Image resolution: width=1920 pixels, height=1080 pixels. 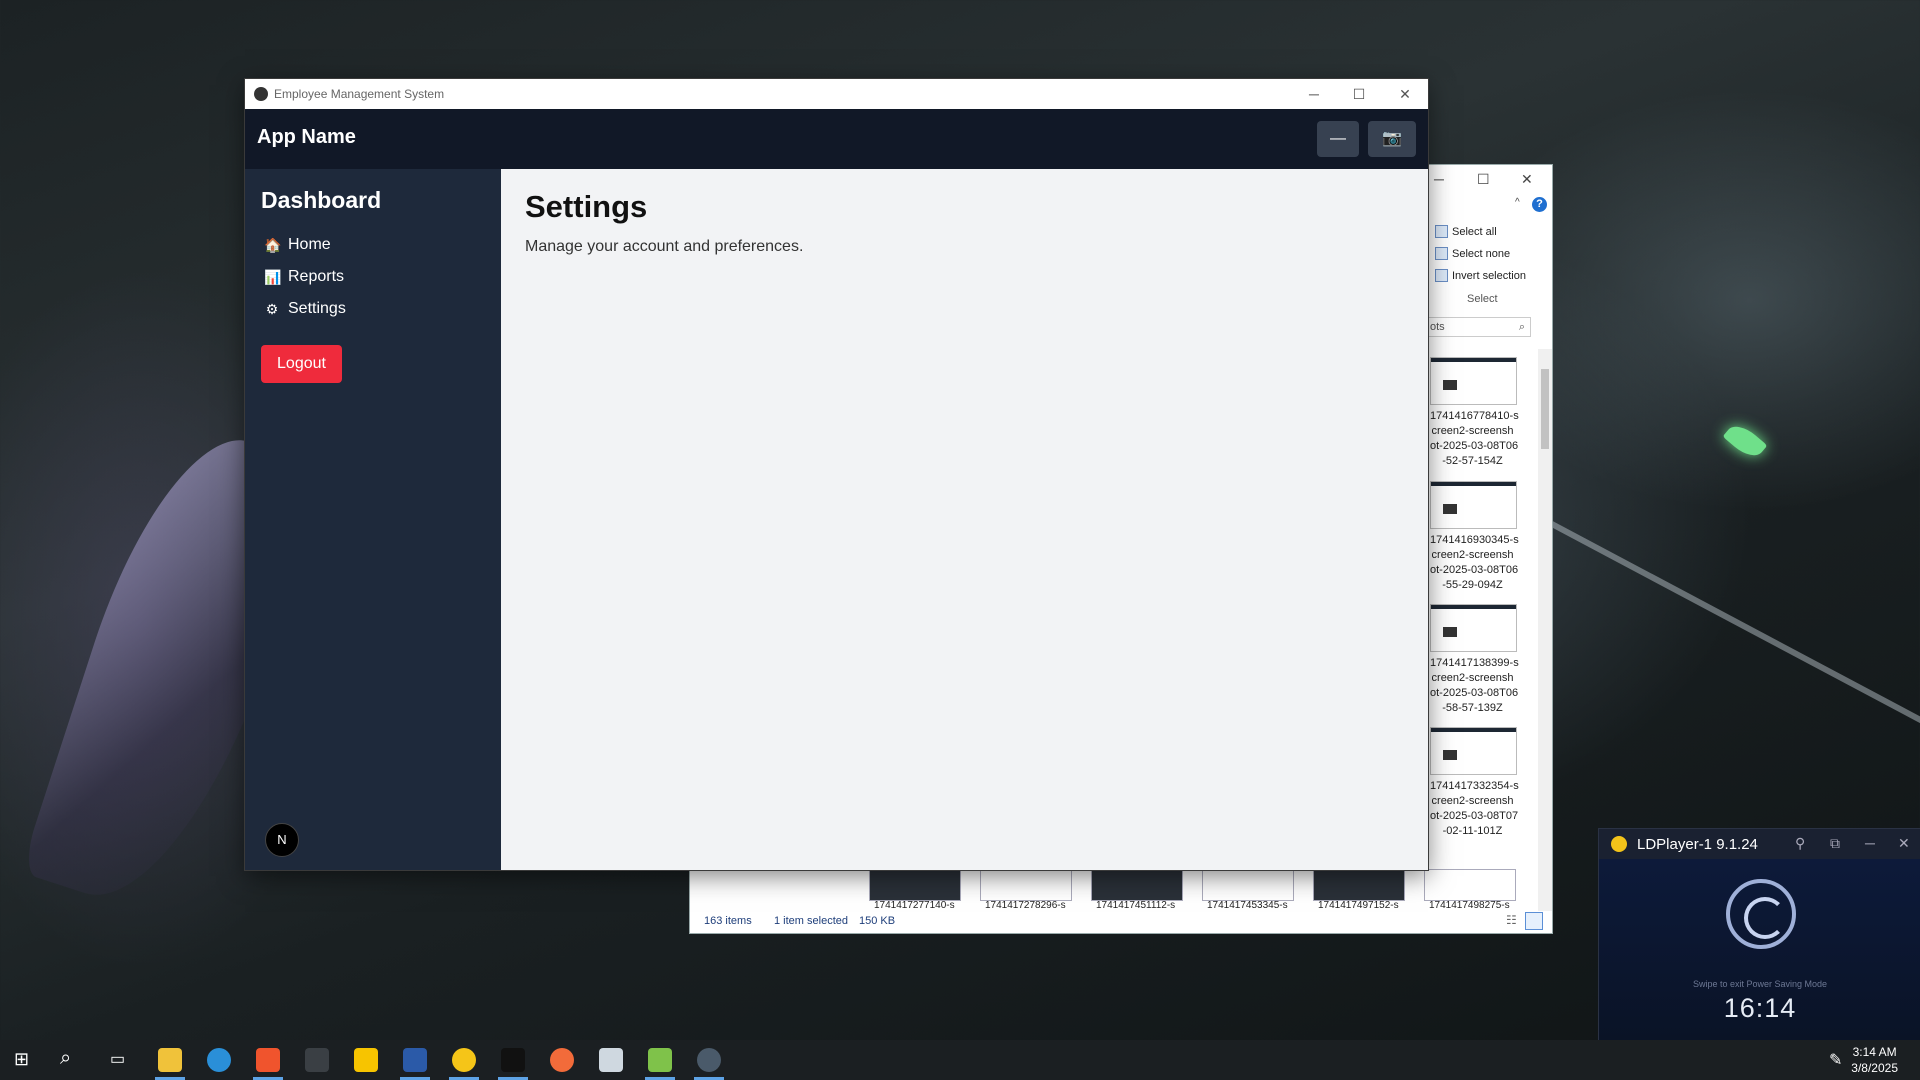 I want to click on select-all-icon, so click(x=1441, y=231).